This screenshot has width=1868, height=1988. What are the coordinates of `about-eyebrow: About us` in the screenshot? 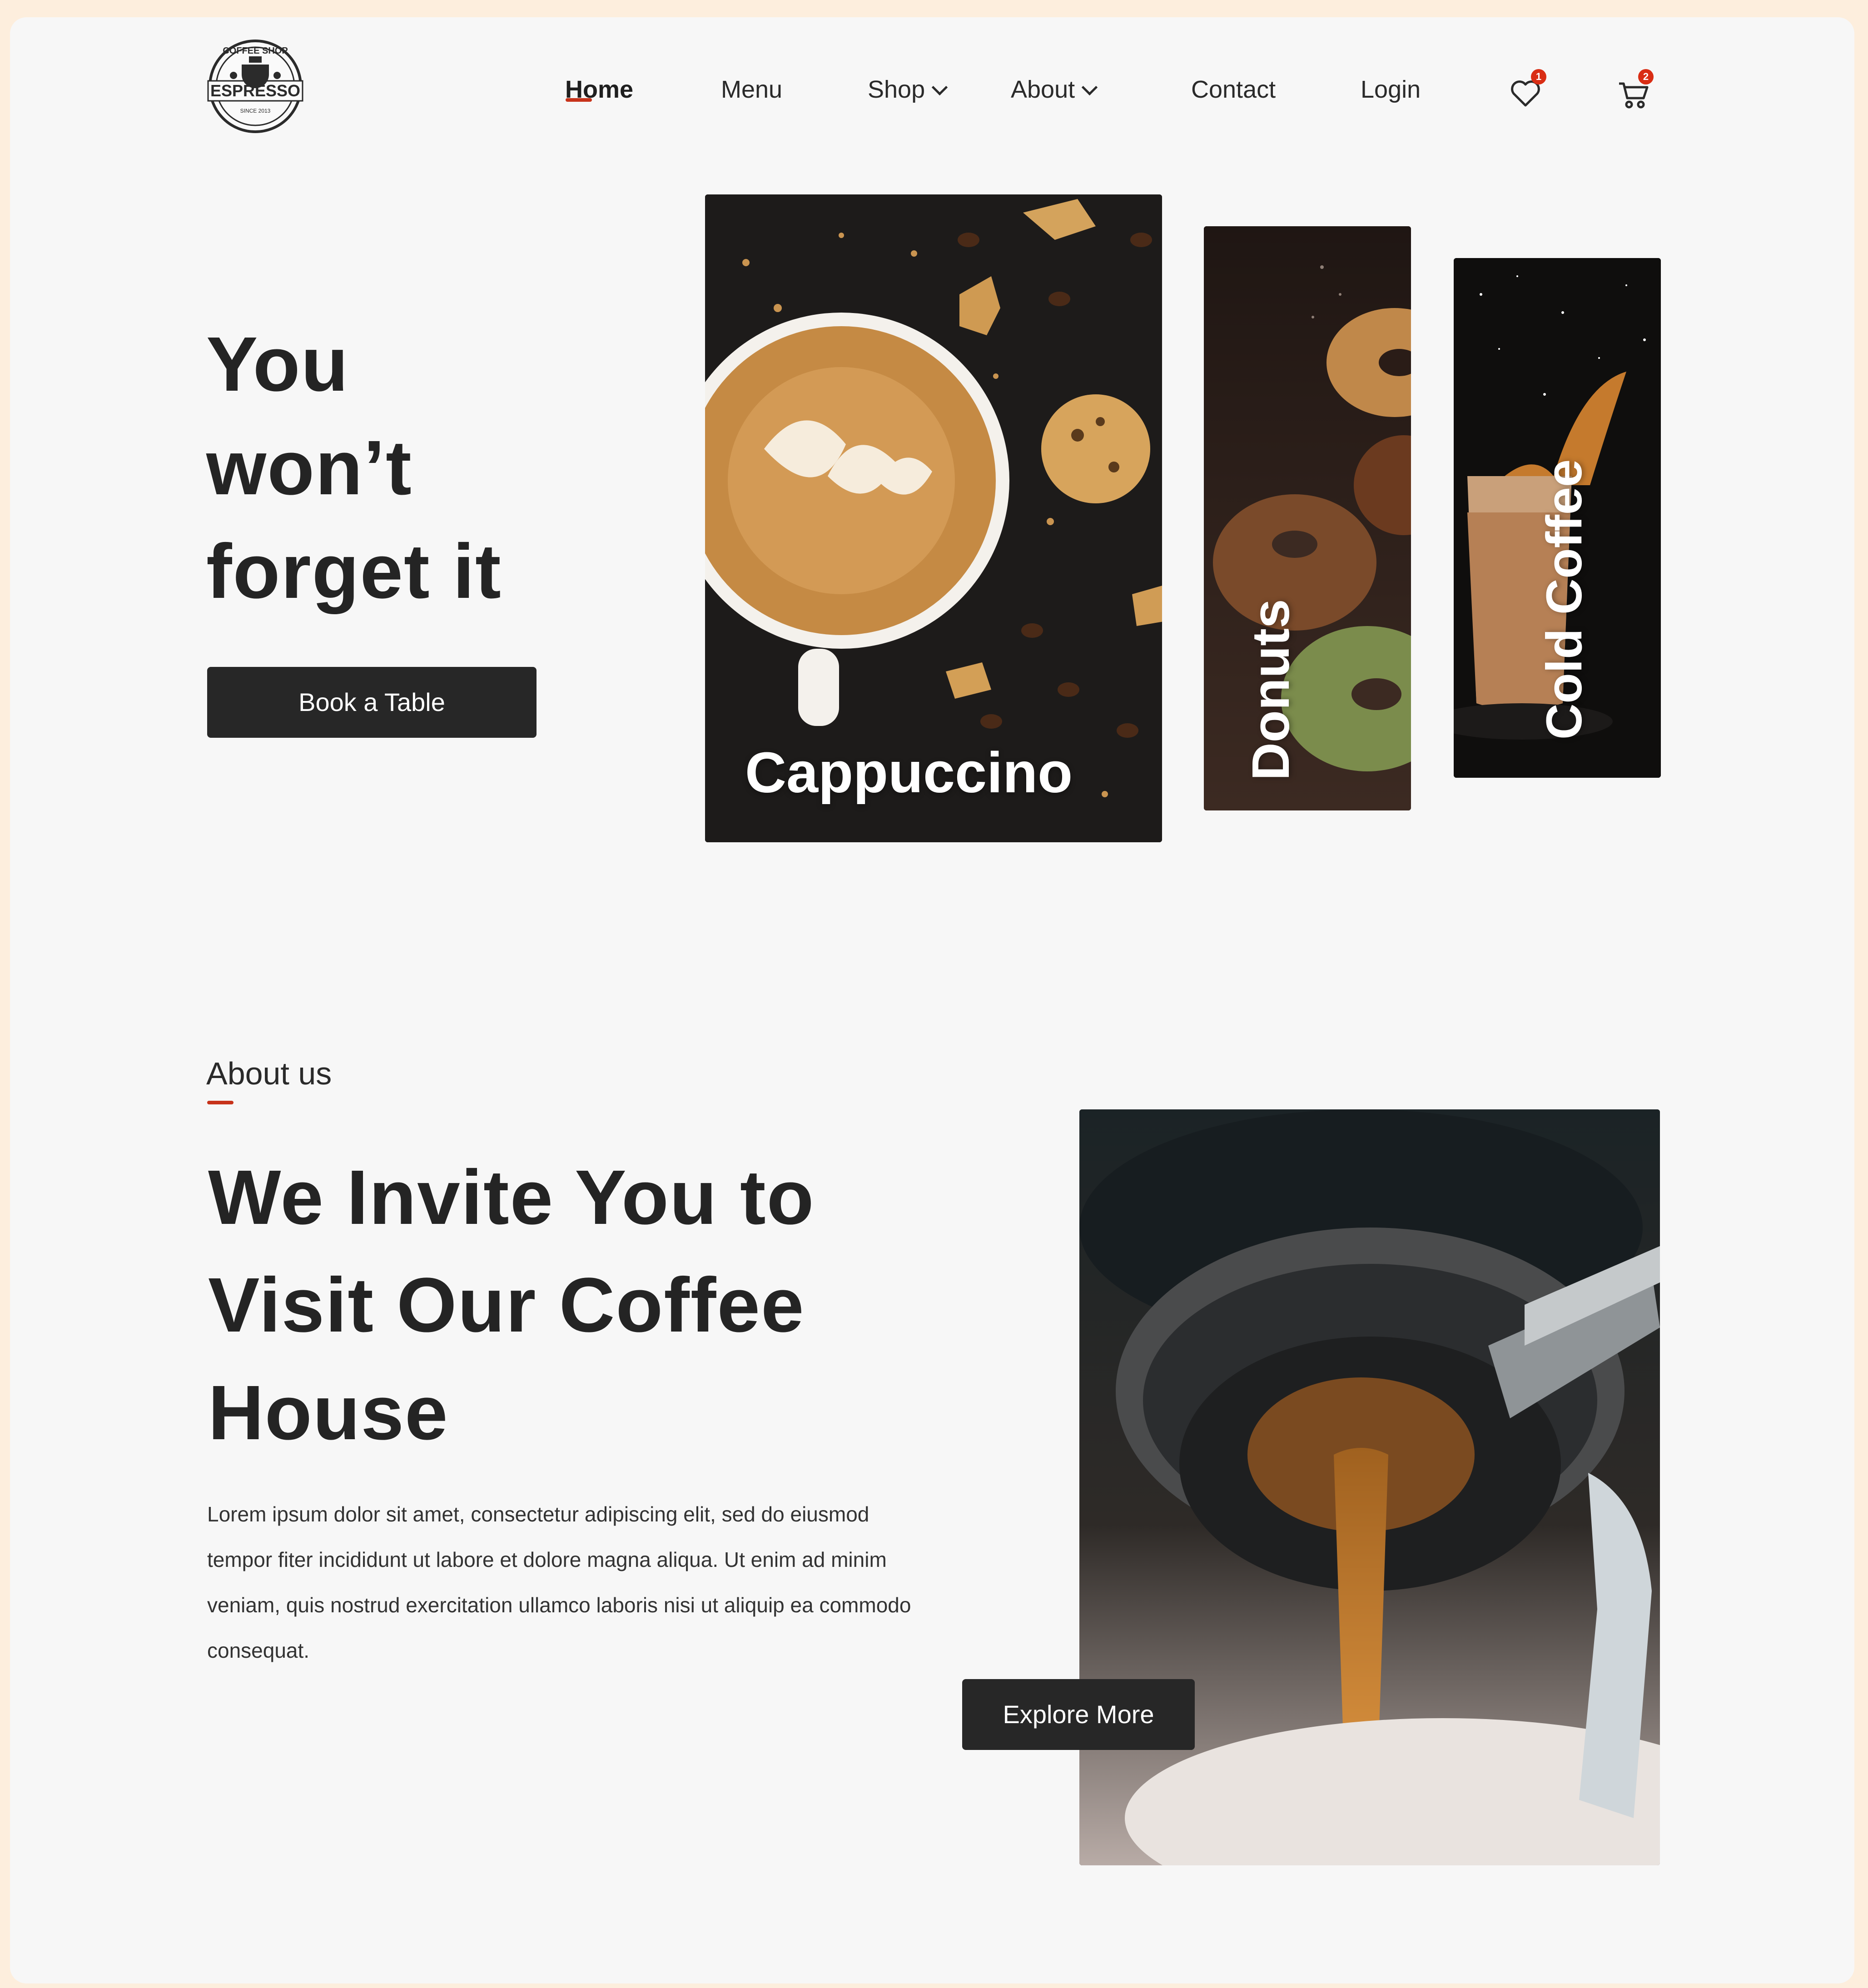 It's located at (269, 1073).